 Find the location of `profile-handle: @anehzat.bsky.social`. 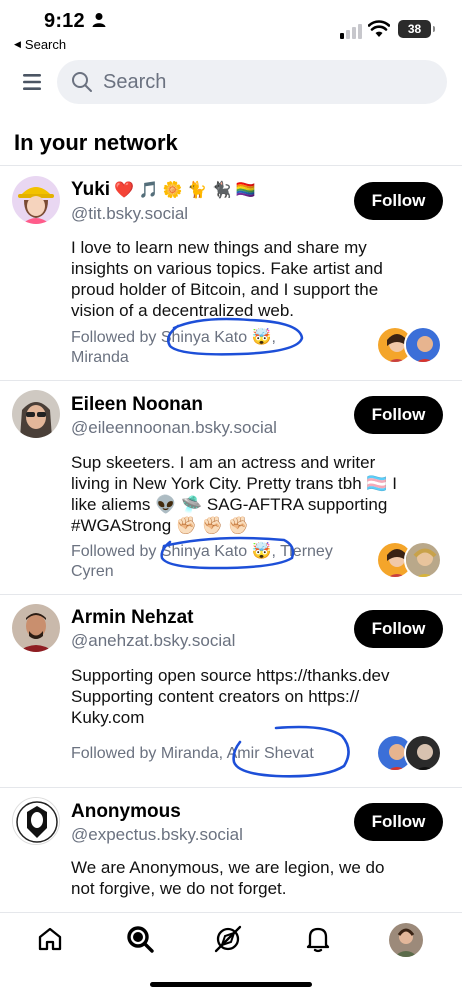

profile-handle: @anehzat.bsky.social is located at coordinates (153, 640).